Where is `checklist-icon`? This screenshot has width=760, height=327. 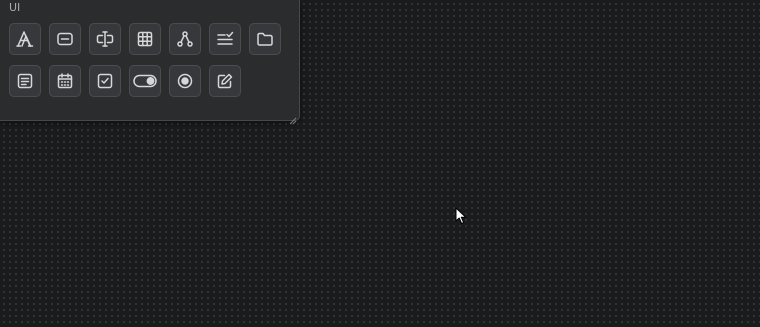 checklist-icon is located at coordinates (225, 39).